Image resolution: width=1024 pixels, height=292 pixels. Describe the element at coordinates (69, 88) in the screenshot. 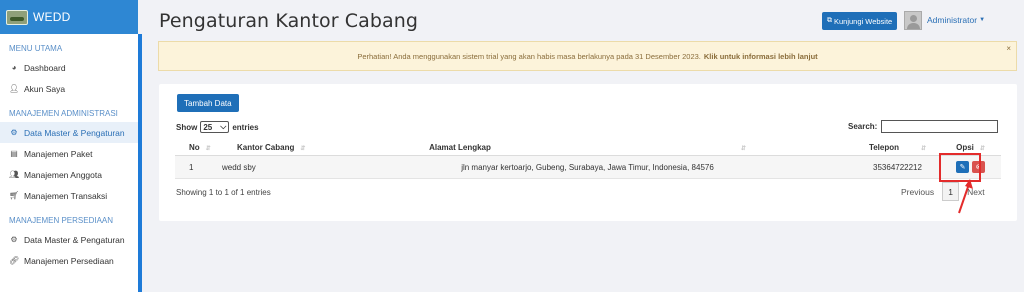

I see `sidebar-item-akun-saya: 👤︎ Akun Saya` at that location.